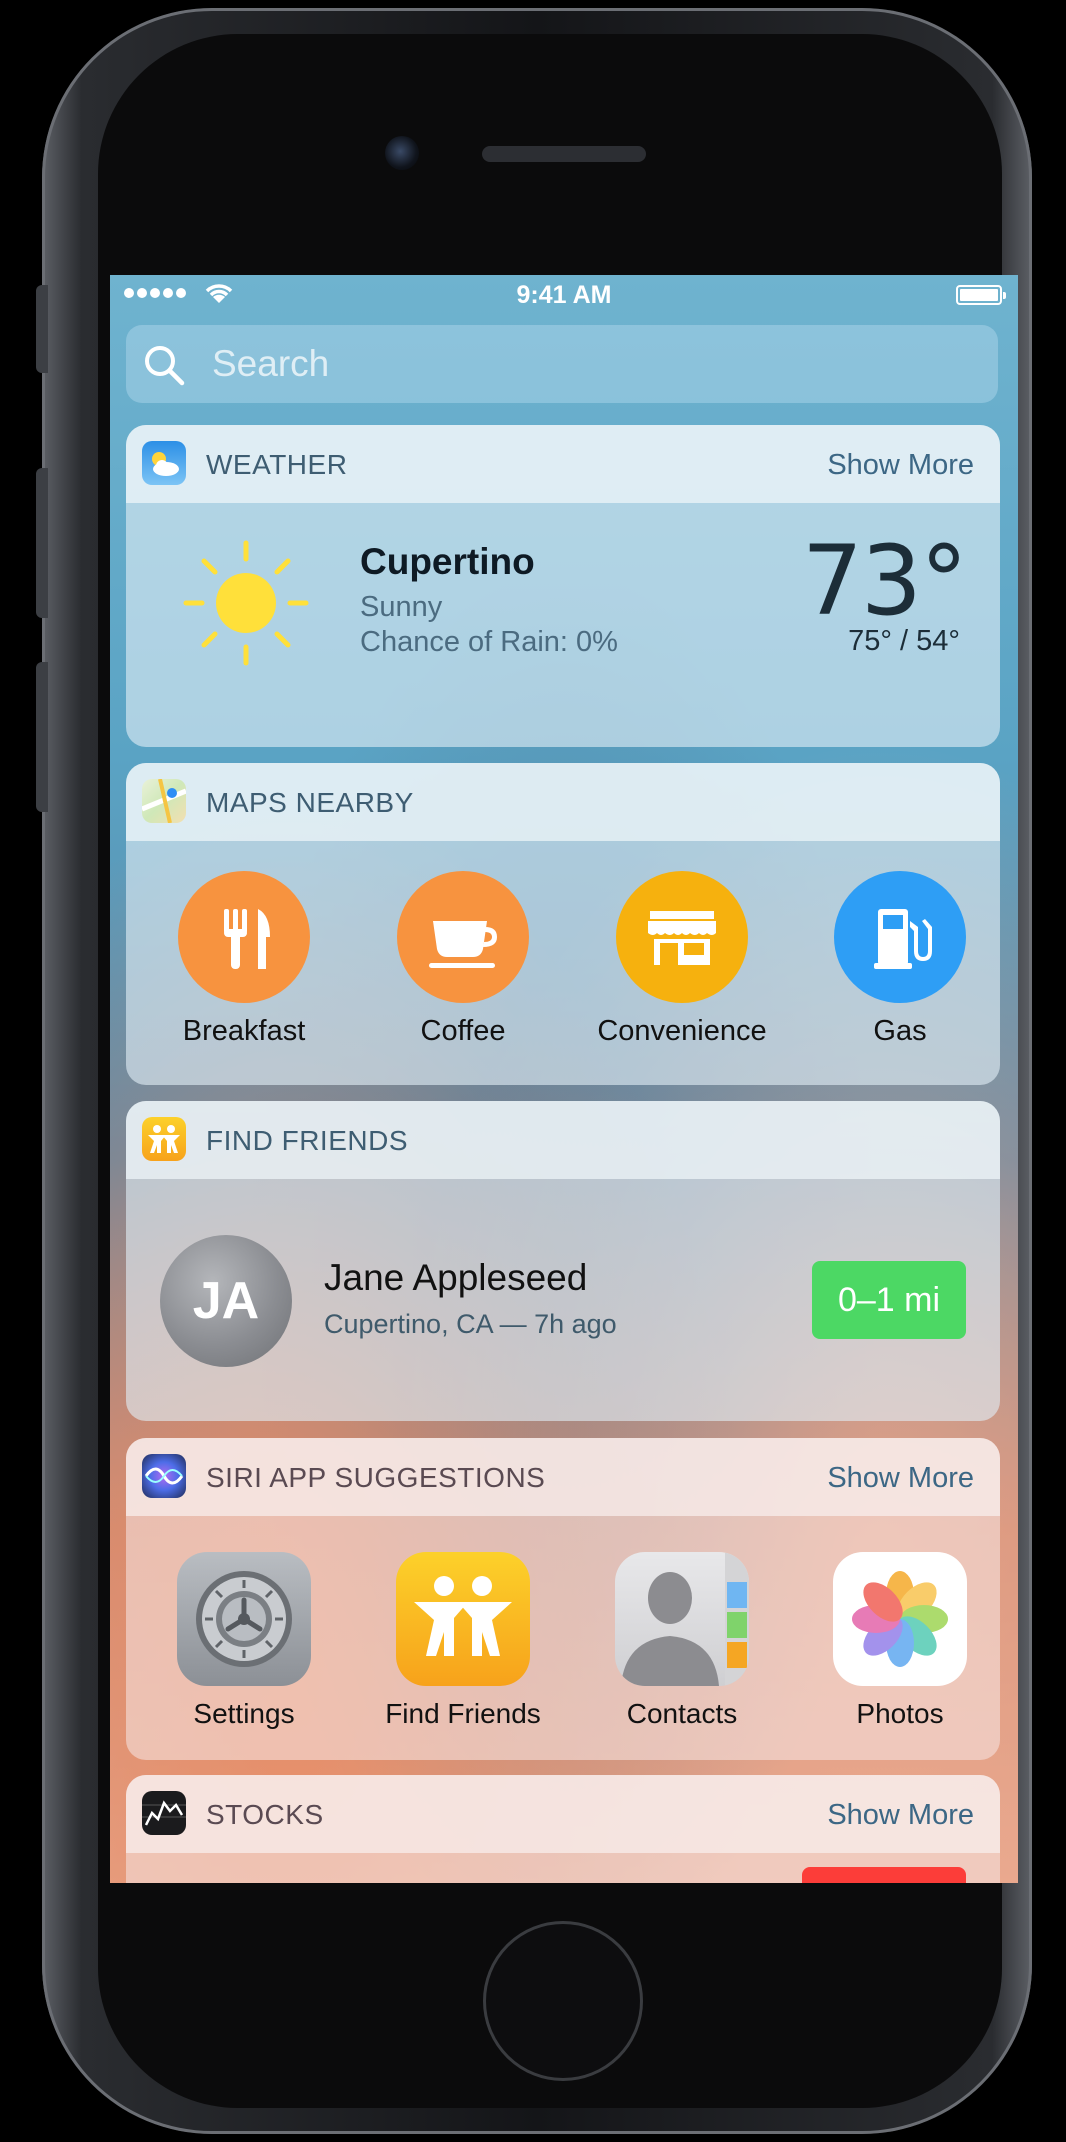 The height and width of the screenshot is (2142, 1066). I want to click on weather-header: WEATHER Show More, so click(563, 464).